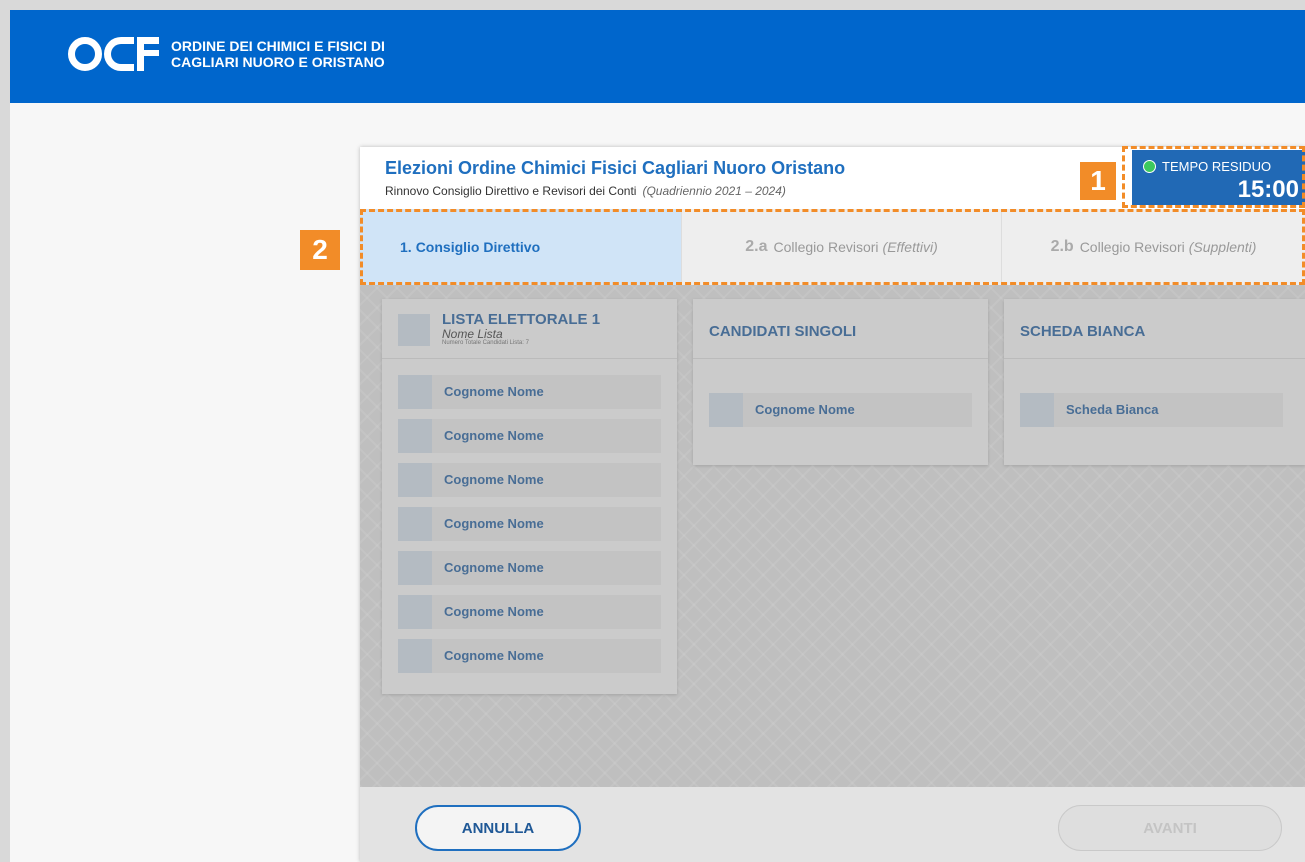 This screenshot has height=862, width=1305. I want to click on tabs-highlight, so click(832, 247).